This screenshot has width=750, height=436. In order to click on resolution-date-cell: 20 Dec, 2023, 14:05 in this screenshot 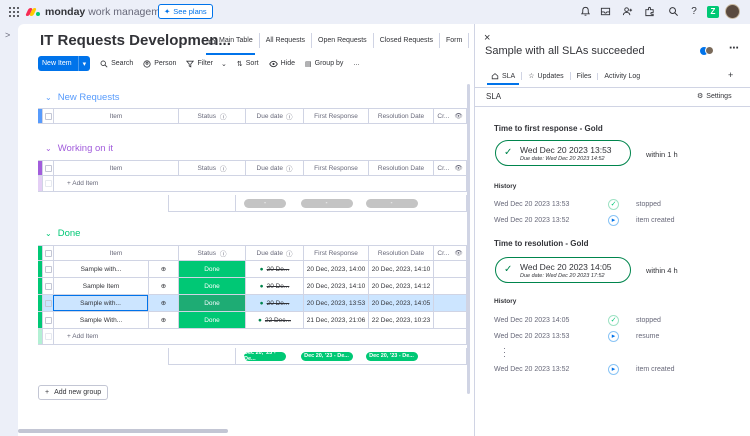, I will do `click(400, 303)`.